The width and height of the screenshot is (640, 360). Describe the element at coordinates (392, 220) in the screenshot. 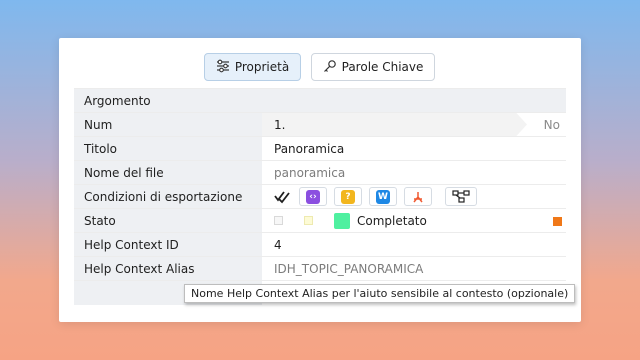

I see `stato-text: Completato` at that location.